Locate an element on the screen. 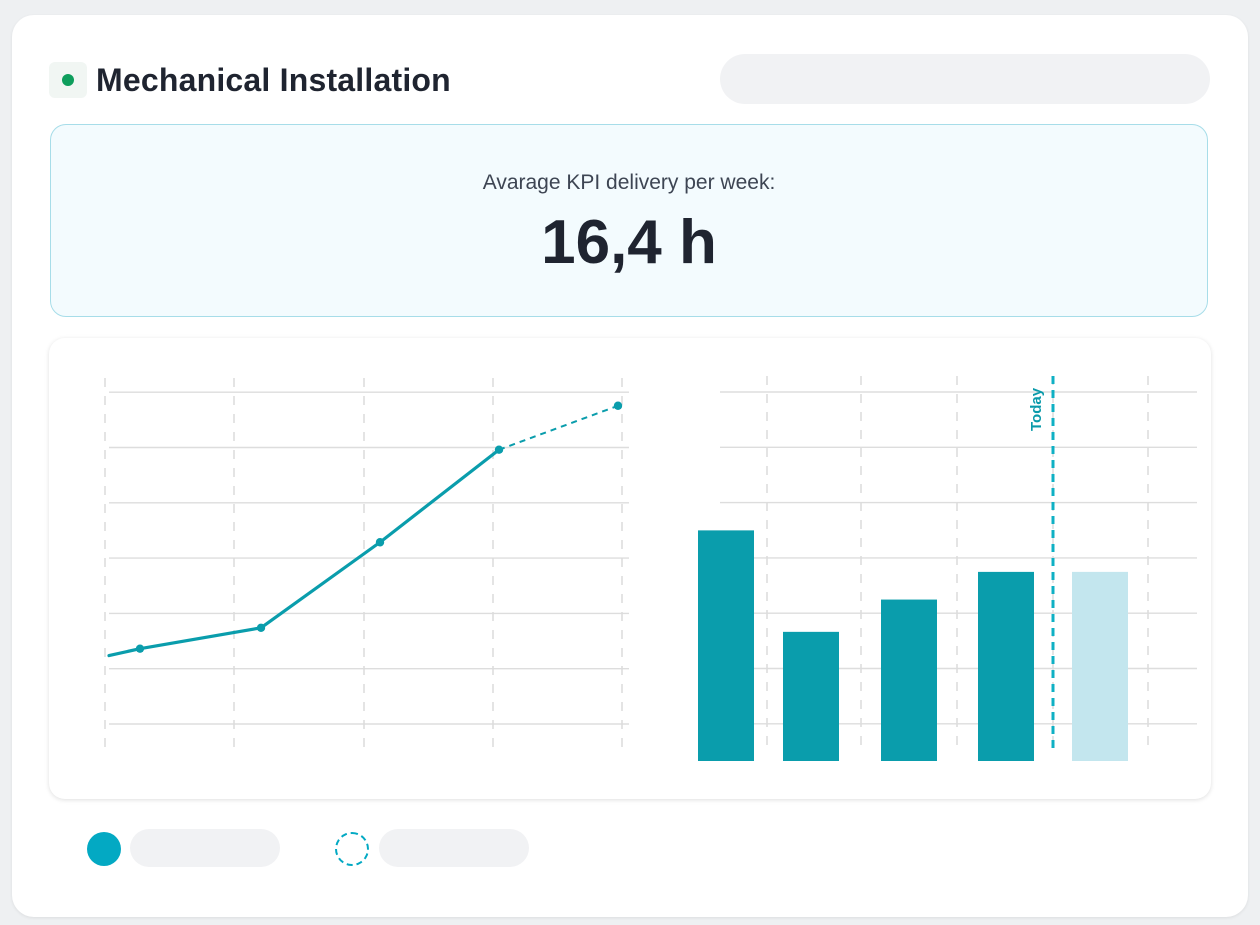  legend-label-placeholder-actual is located at coordinates (205, 848).